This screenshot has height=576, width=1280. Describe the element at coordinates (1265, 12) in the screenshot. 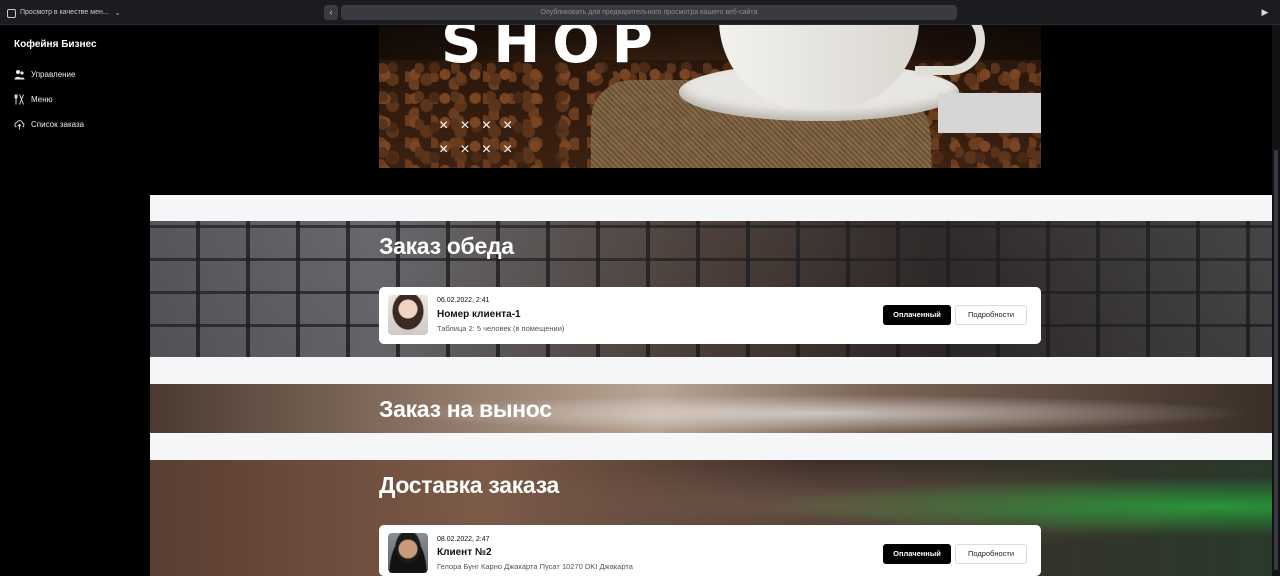

I see `play-icon: ▶` at that location.